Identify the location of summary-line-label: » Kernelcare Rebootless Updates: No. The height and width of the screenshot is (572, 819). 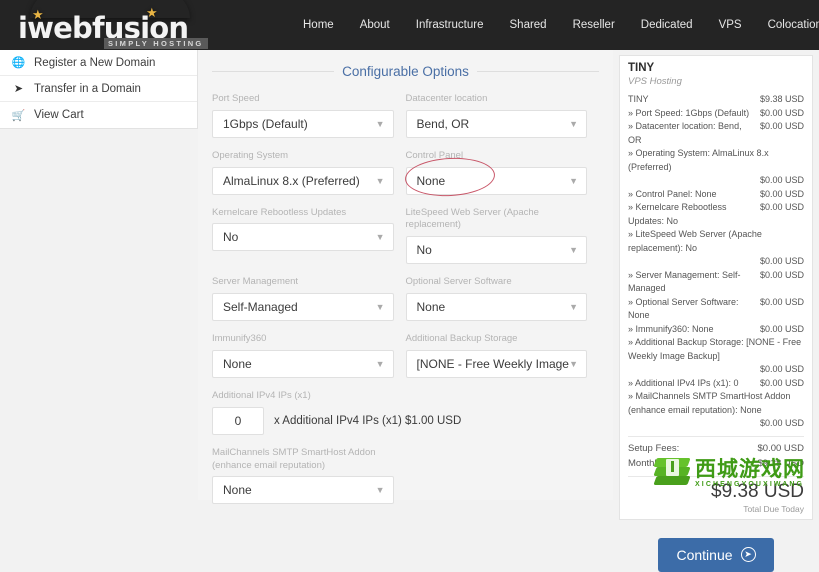
(677, 214).